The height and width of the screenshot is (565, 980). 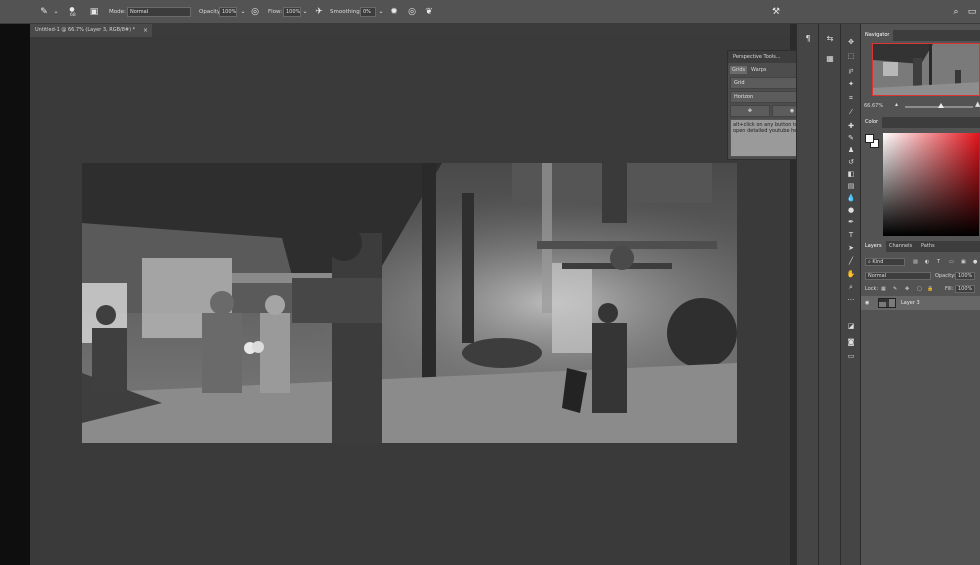 I want to click on tab-navigator: Navigator, so click(x=877, y=35).